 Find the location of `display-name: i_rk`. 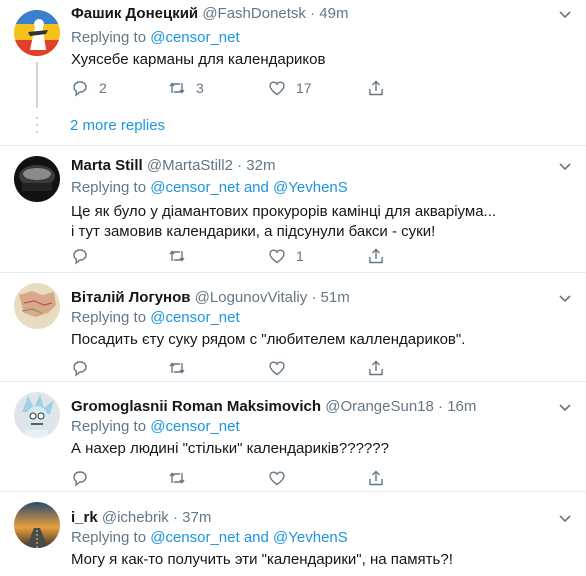

display-name: i_rk is located at coordinates (84, 517).